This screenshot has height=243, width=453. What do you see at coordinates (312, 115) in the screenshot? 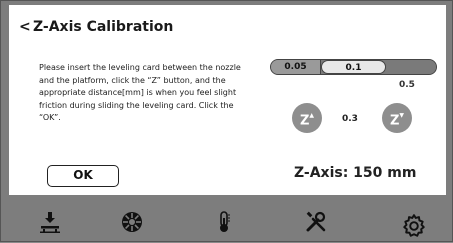
I see `up-arrow-icon: ▲` at bounding box center [312, 115].